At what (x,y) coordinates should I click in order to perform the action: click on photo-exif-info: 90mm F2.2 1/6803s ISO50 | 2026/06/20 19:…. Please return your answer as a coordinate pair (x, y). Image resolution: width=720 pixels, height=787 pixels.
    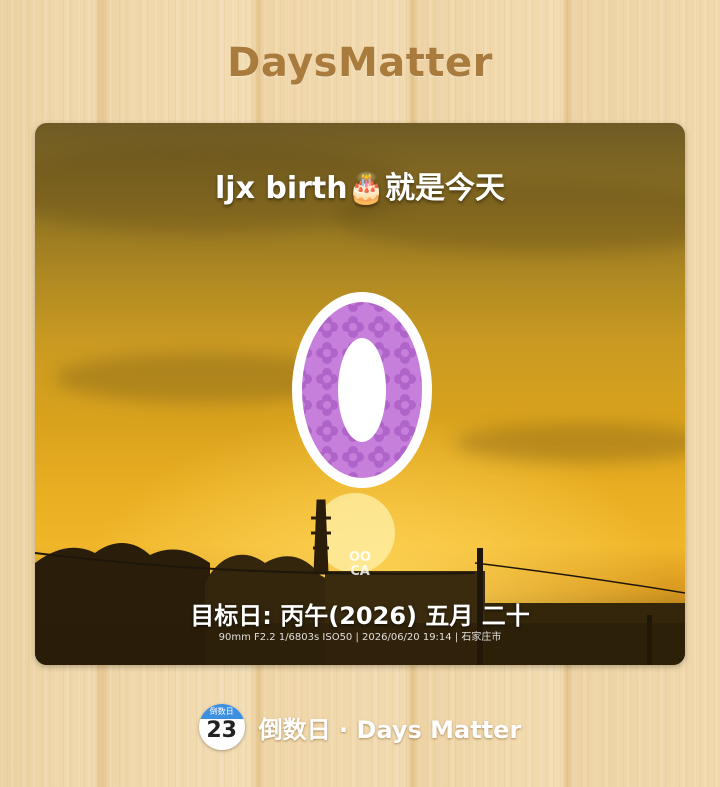
    Looking at the image, I should click on (360, 637).